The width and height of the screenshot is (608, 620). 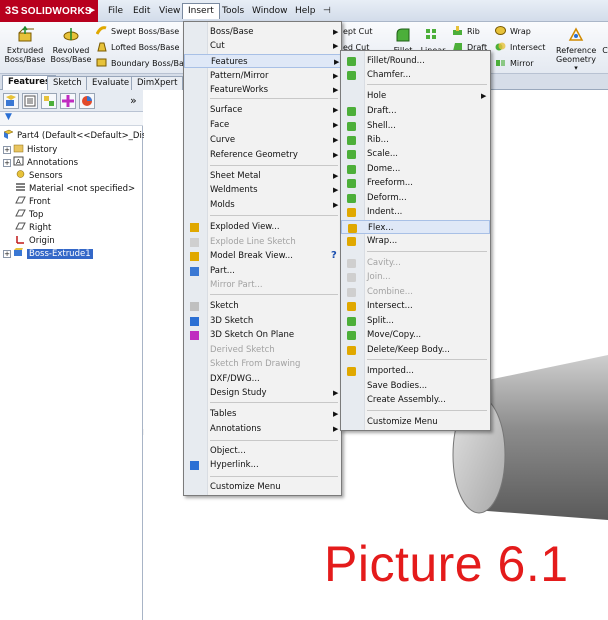 I want to click on insert-menu-item-model-break-view: Model Break View...?, so click(x=262, y=256).